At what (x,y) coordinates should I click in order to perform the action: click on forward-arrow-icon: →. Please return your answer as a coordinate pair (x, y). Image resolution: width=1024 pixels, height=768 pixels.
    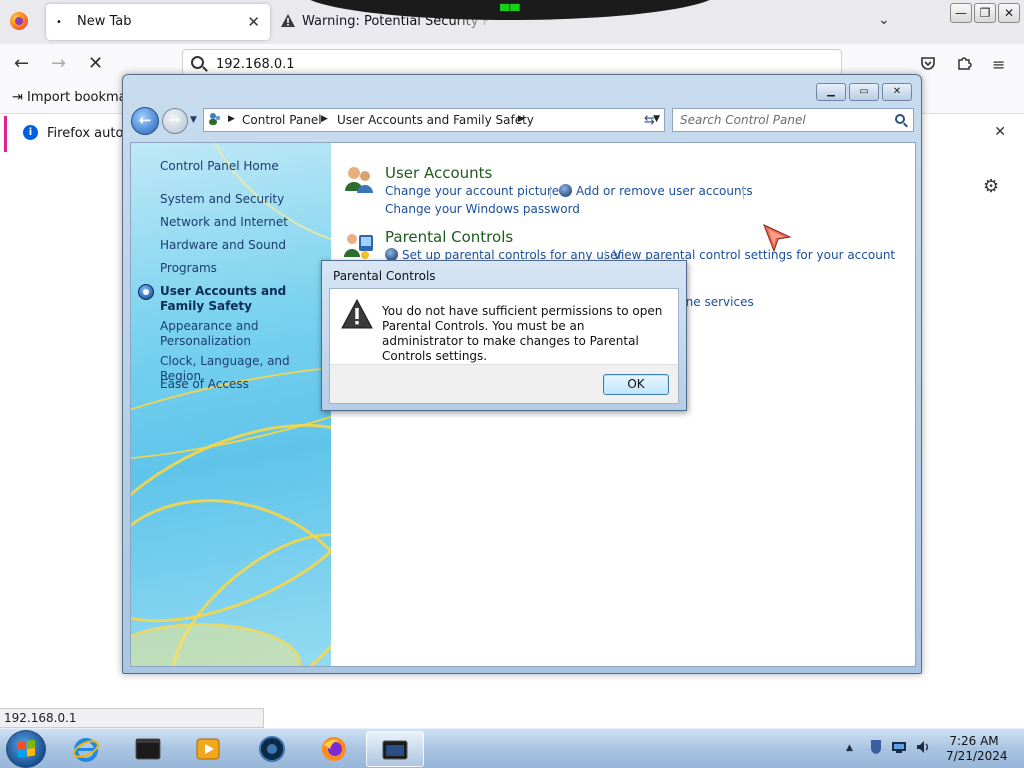
    Looking at the image, I should click on (58, 63).